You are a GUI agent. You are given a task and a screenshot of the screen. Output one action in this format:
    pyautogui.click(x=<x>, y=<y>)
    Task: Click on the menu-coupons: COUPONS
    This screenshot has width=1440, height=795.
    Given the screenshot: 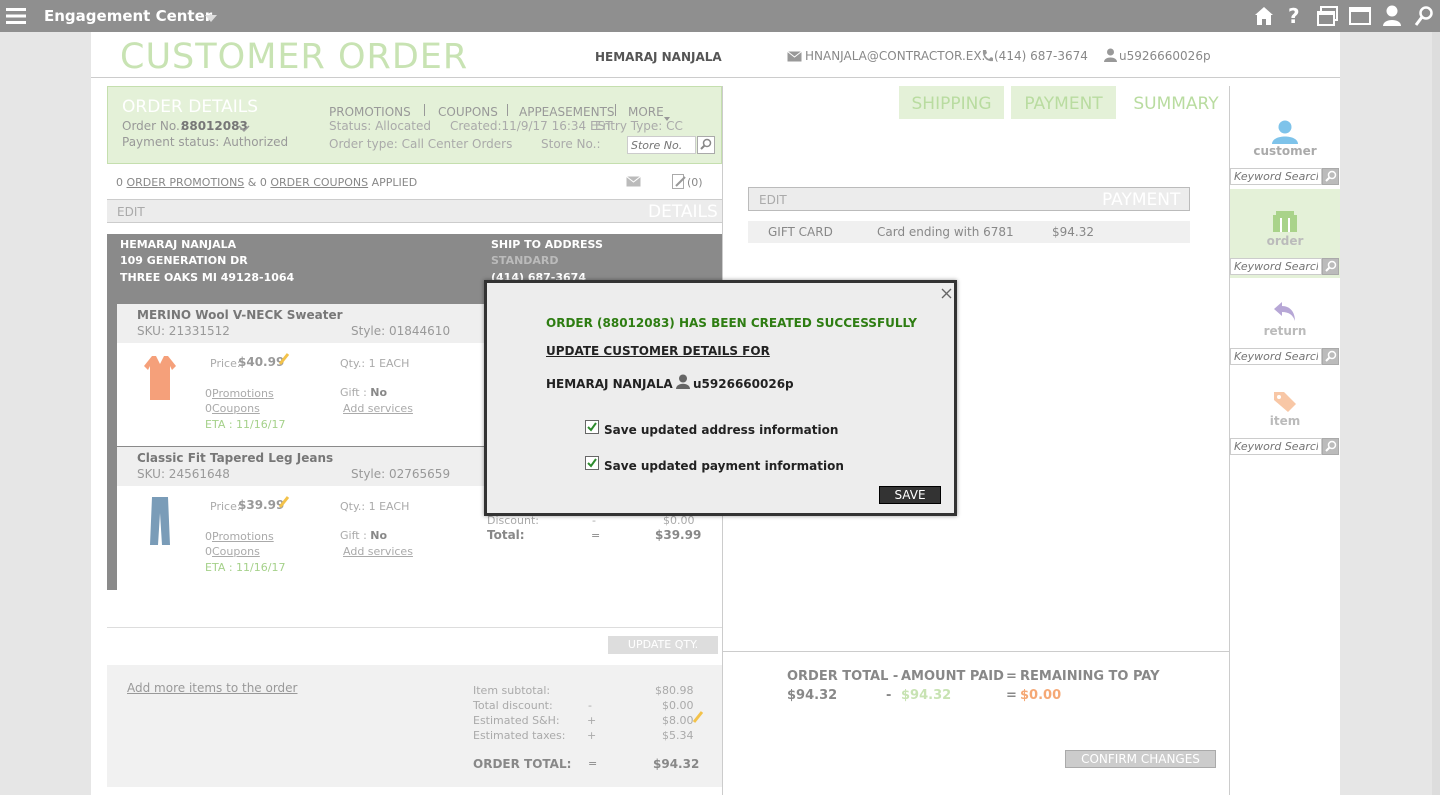 What is the action you would take?
    pyautogui.click(x=468, y=112)
    